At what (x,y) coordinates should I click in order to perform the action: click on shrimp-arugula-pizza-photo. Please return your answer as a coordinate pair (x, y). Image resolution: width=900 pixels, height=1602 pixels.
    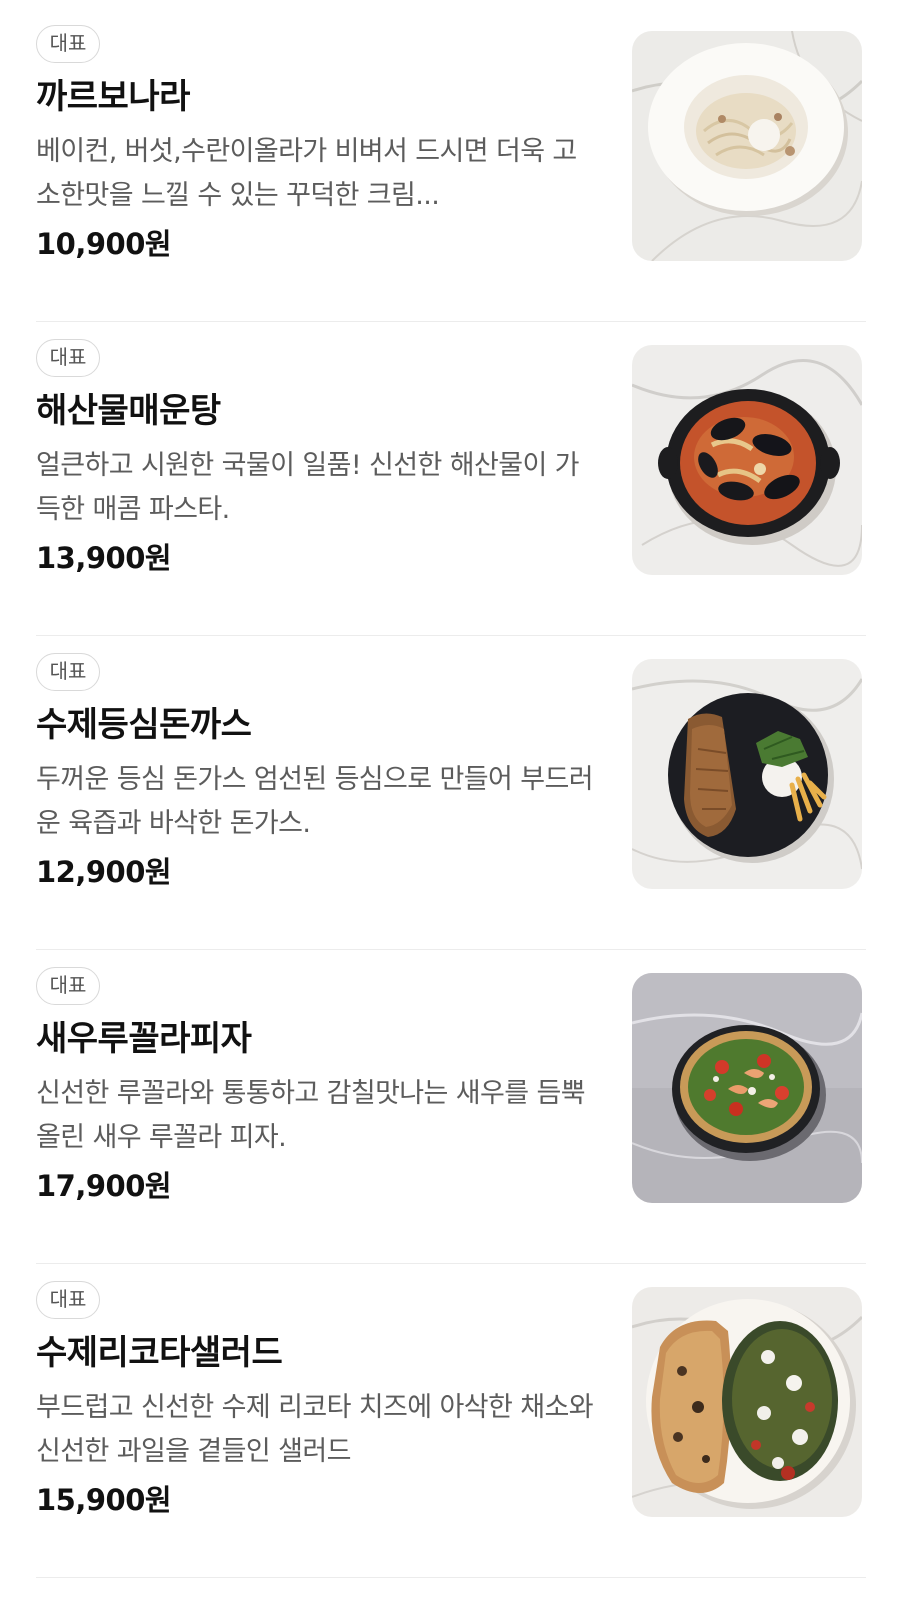
    Looking at the image, I should click on (747, 1088).